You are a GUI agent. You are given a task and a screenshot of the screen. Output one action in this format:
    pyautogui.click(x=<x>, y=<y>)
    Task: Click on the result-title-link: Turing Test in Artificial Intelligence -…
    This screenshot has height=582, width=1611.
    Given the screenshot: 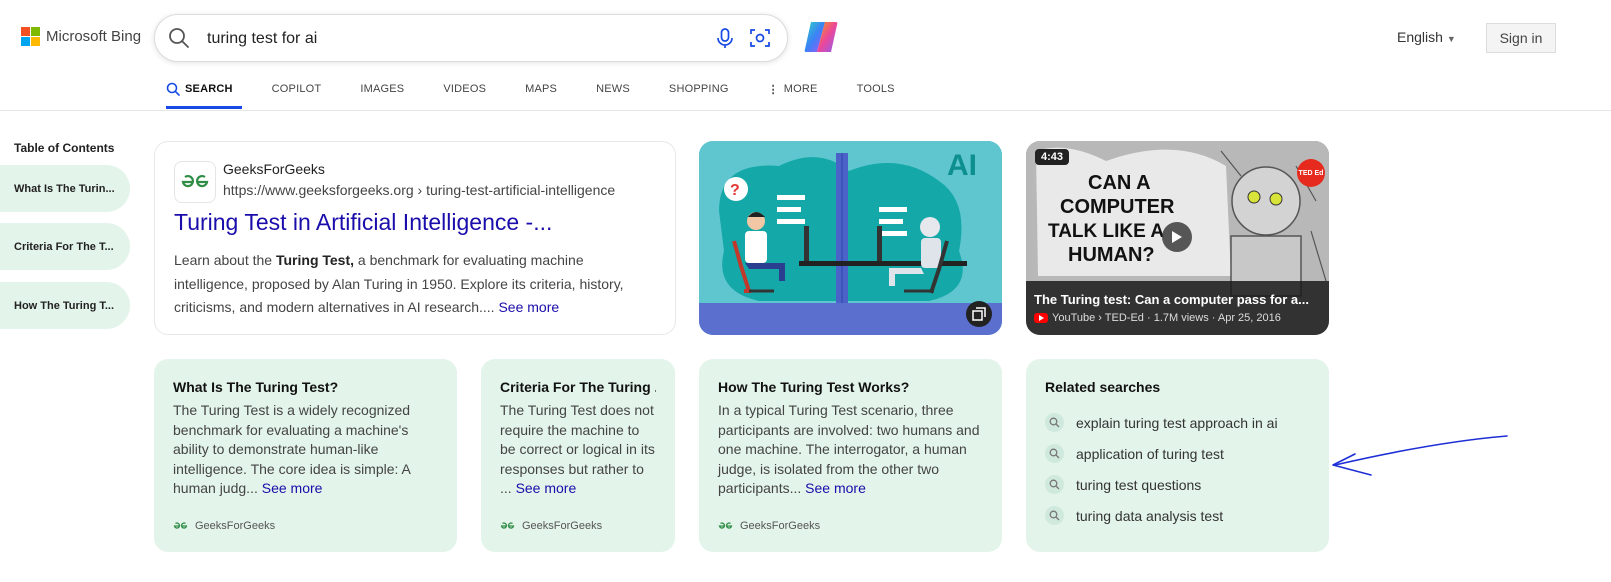 What is the action you would take?
    pyautogui.click(x=363, y=222)
    